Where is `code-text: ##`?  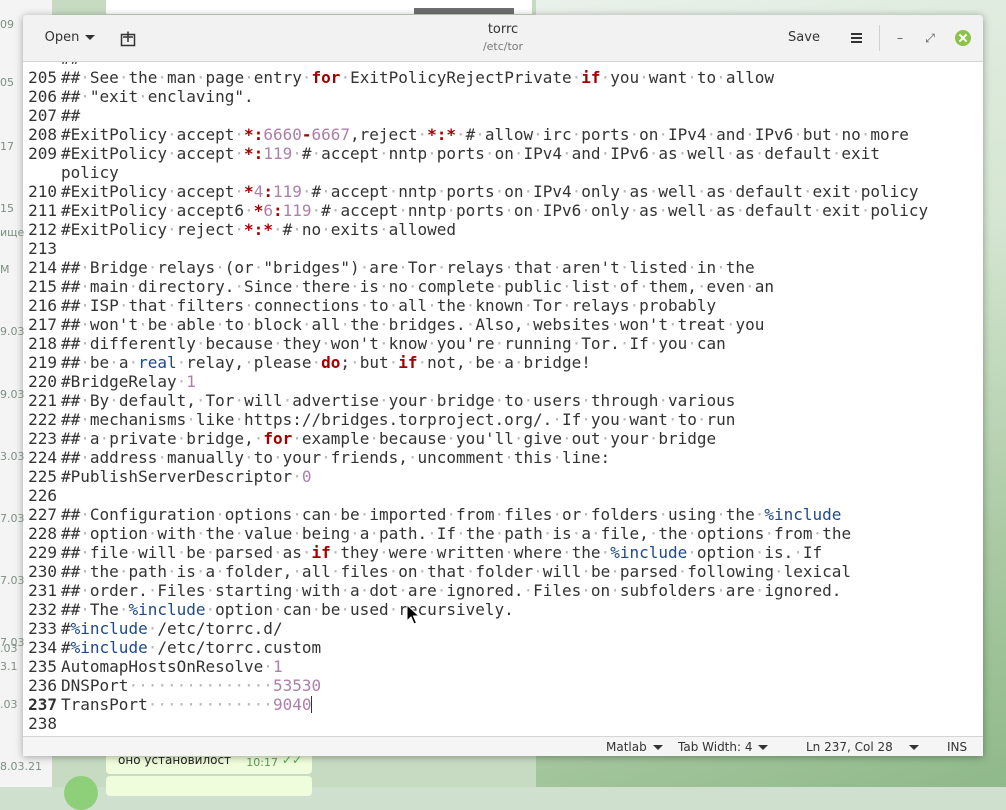 code-text: ## is located at coordinates (71, 115).